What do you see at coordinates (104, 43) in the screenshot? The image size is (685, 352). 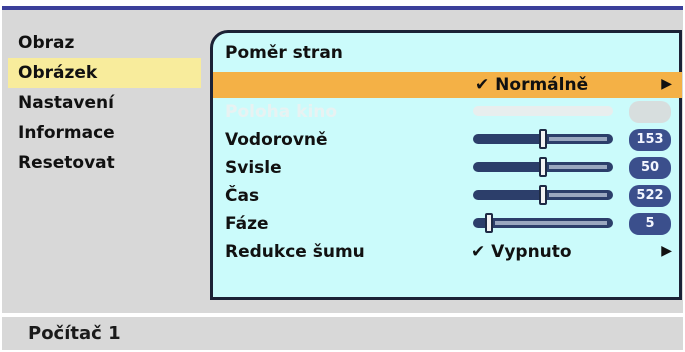 I see `sidebar-item-obraz: Obraz` at bounding box center [104, 43].